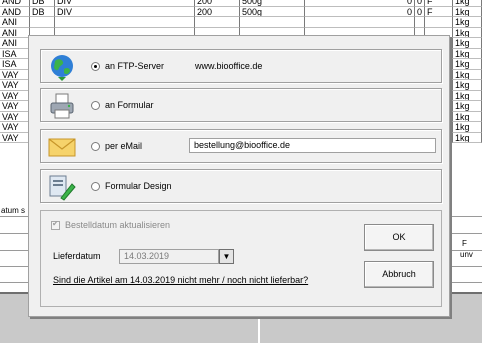  Describe the element at coordinates (95, 105) in the screenshot. I see `radio-formular` at that location.